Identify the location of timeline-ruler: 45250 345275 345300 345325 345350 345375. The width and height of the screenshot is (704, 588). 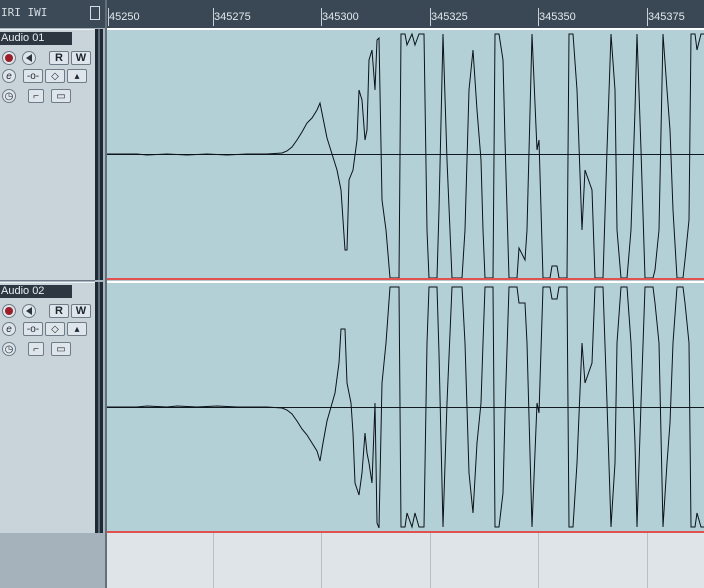
(405, 14).